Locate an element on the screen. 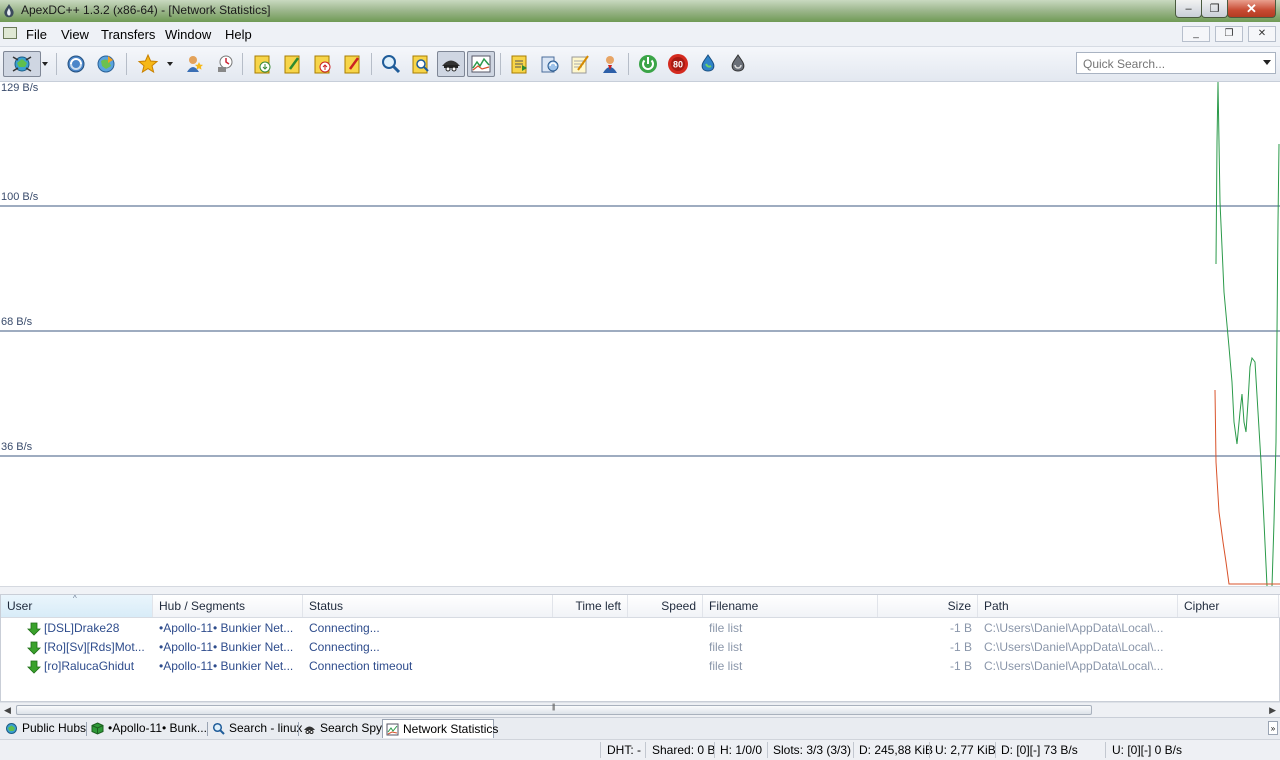 This screenshot has width=1280, height=760. column-header-status: Status is located at coordinates (428, 606).